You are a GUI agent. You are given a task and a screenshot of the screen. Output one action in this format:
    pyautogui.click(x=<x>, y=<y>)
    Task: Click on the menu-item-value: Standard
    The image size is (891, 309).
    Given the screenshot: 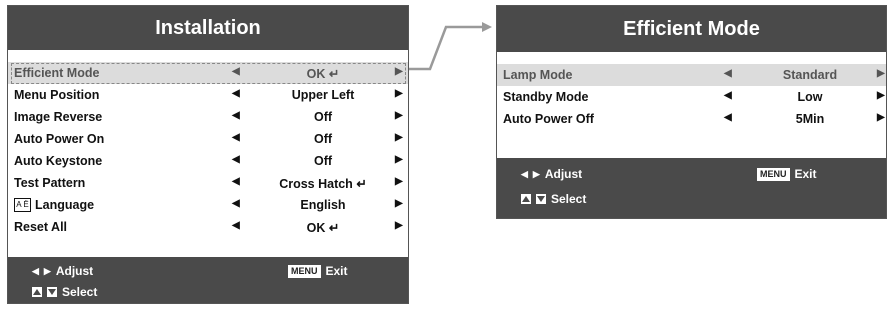 What is the action you would take?
    pyautogui.click(x=810, y=75)
    